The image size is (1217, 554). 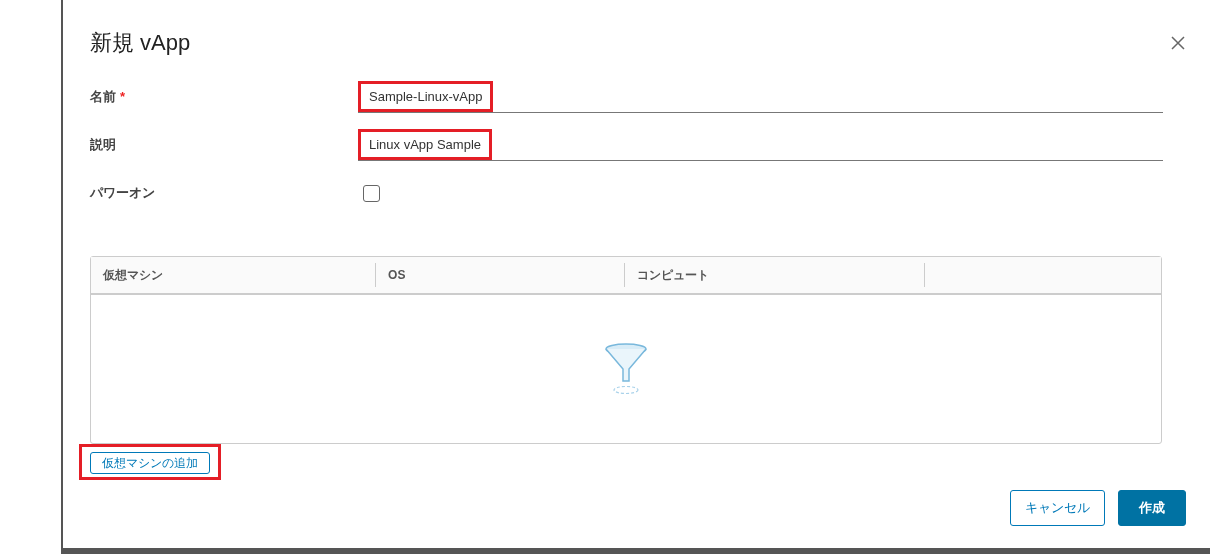 What do you see at coordinates (103, 145) in the screenshot?
I see `field-label: 説明` at bounding box center [103, 145].